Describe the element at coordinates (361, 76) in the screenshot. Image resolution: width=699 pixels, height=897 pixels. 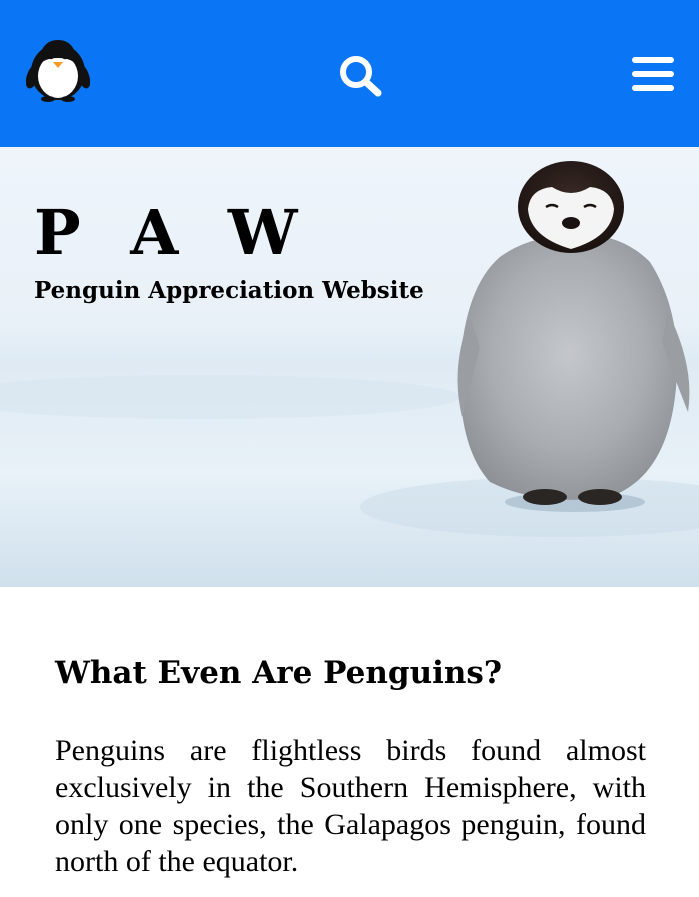
I see `search-icon` at that location.